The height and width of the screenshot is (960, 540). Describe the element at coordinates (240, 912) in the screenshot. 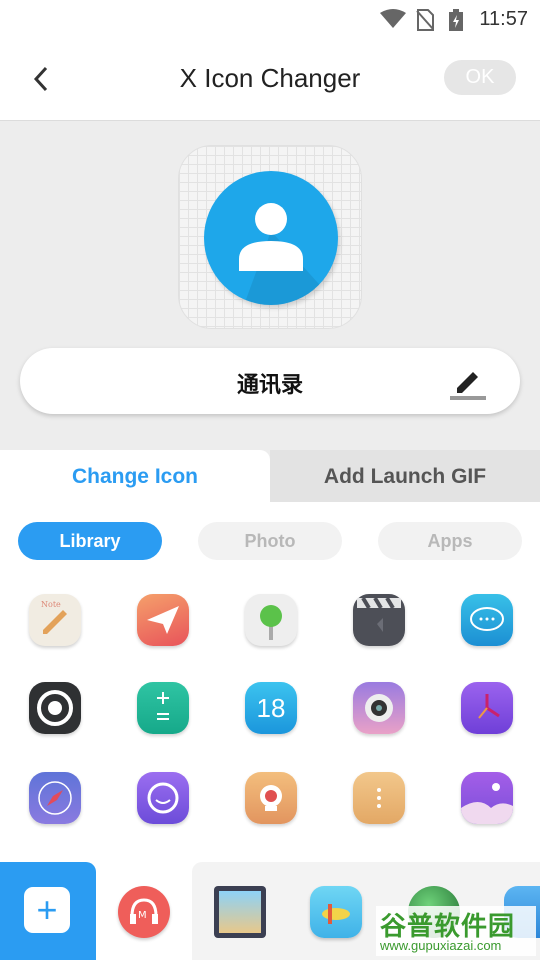

I see `gallery-frame-icon` at that location.